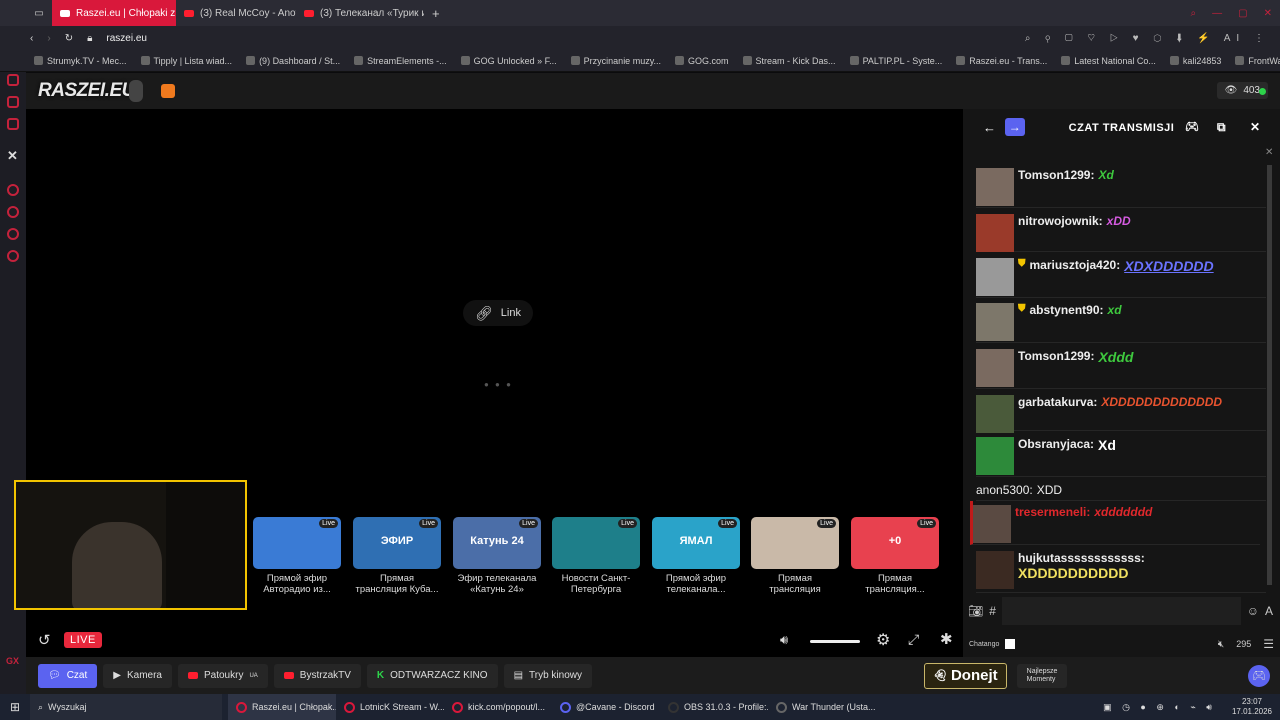 The height and width of the screenshot is (720, 1280). Describe the element at coordinates (1121, 611) in the screenshot. I see `chat-input` at that location.